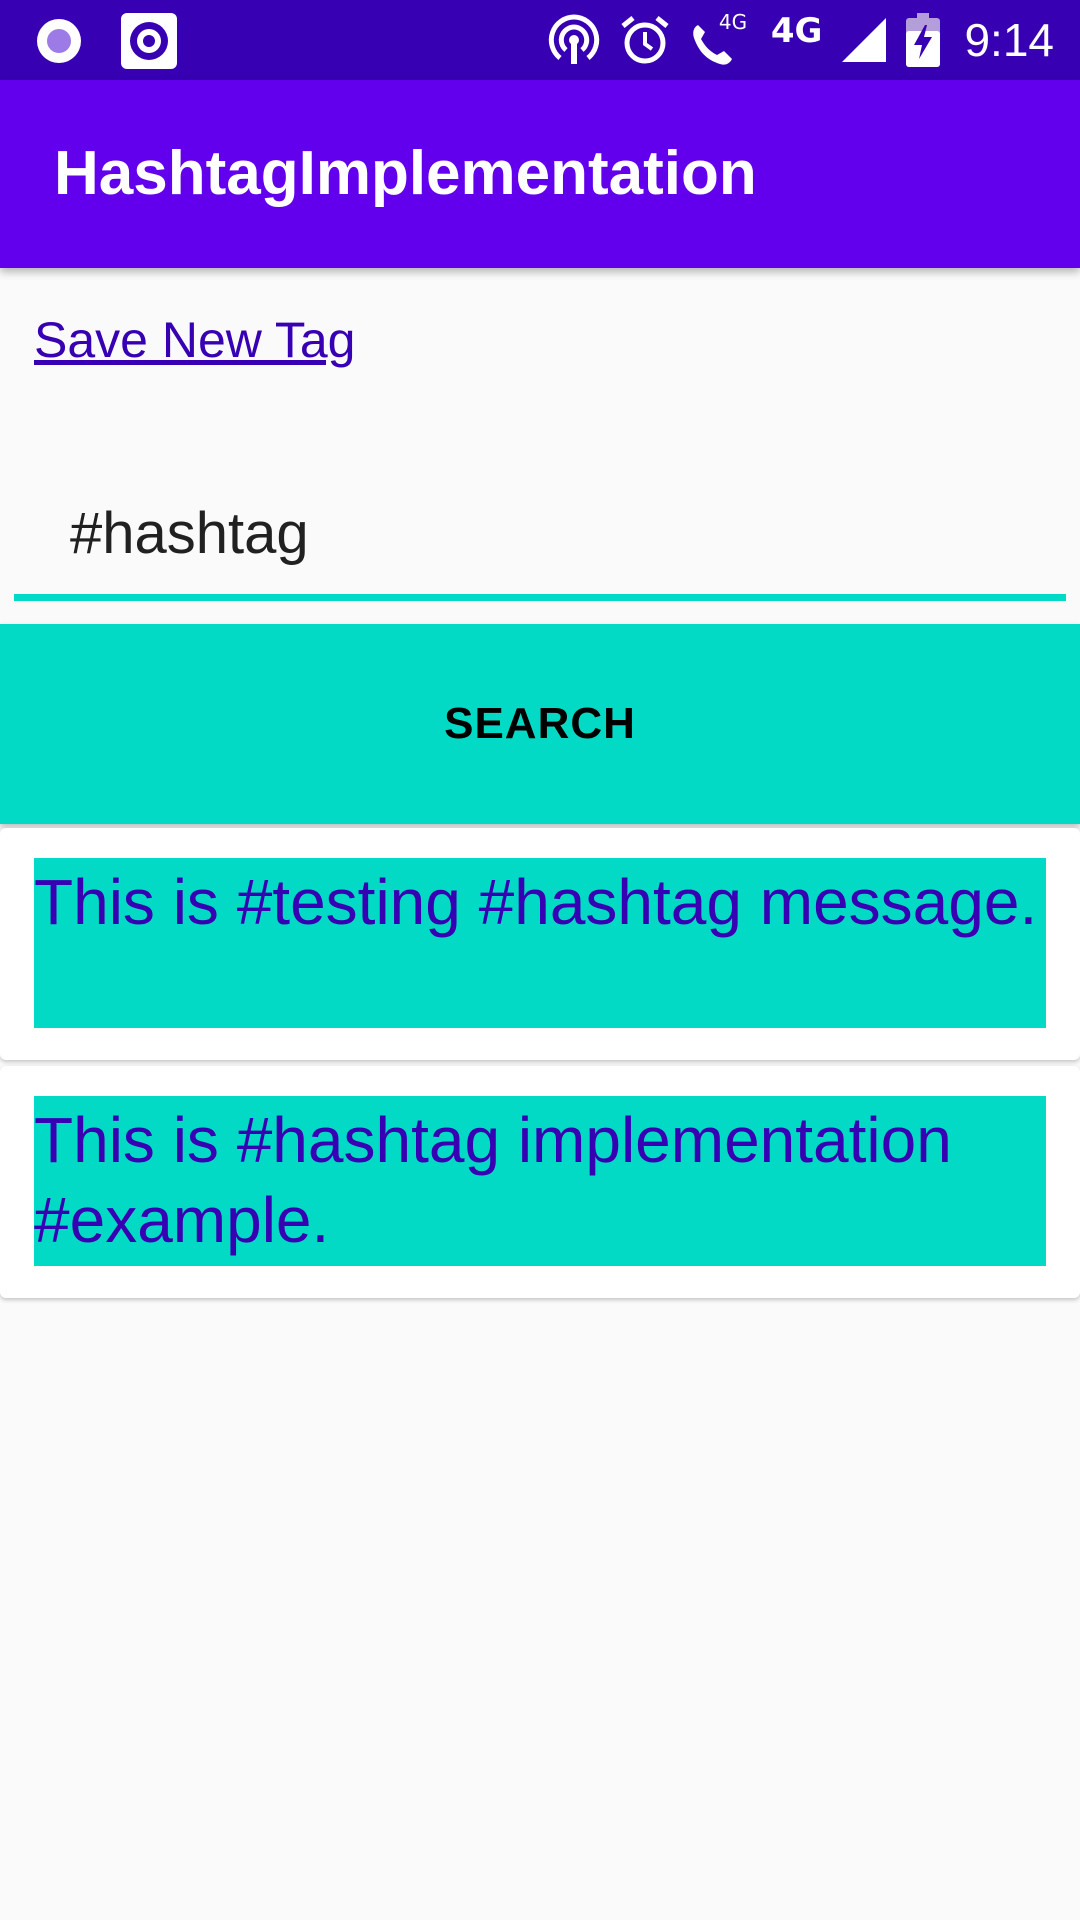  I want to click on status-bar-notifications, so click(106, 41).